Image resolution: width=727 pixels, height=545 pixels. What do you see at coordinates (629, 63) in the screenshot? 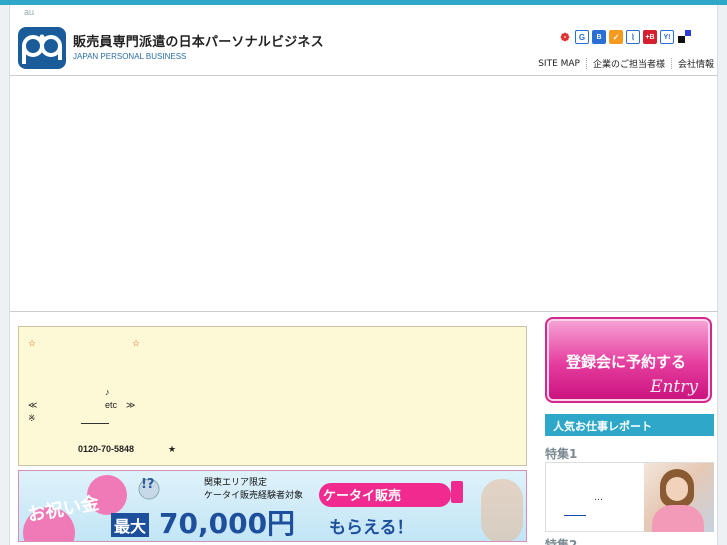
I see `nav-corporate-link: 企業のご担当者様` at bounding box center [629, 63].